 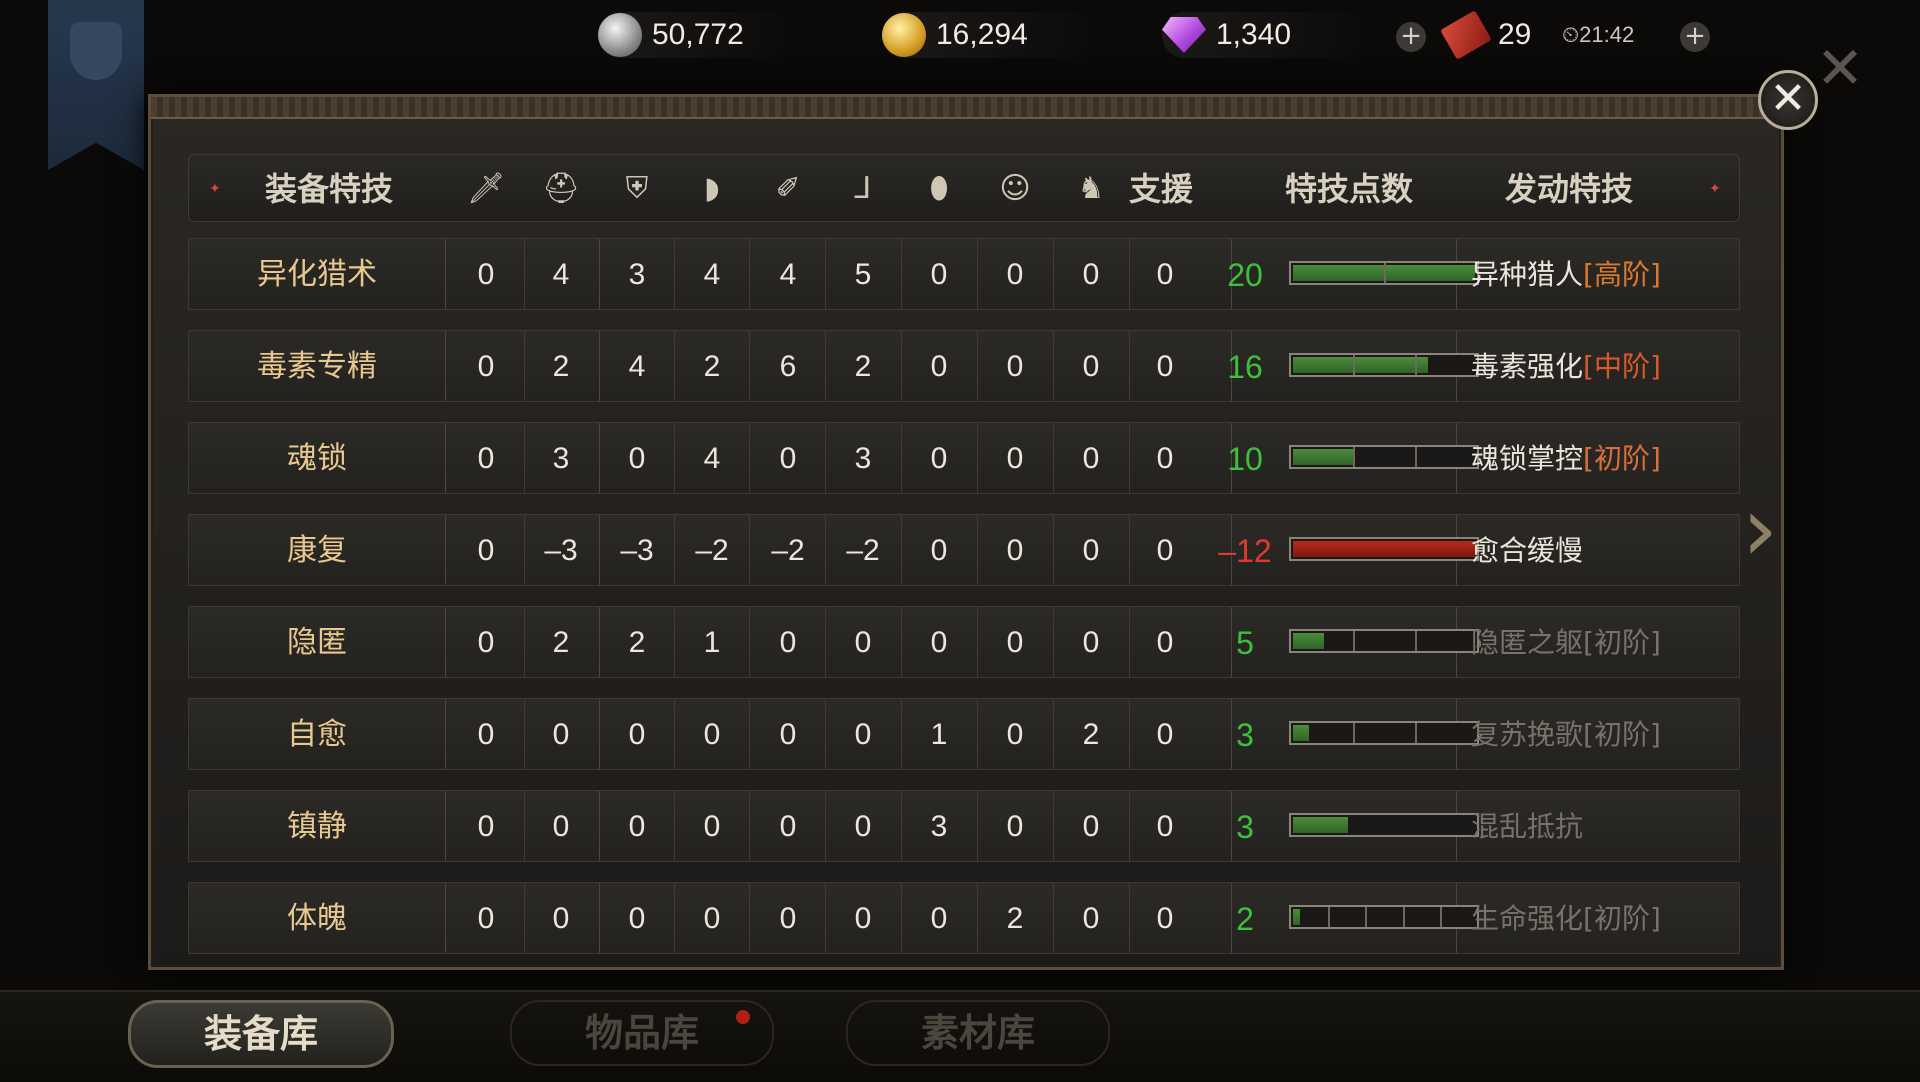 I want to click on header-points: 特技点数, so click(x=1348, y=189).